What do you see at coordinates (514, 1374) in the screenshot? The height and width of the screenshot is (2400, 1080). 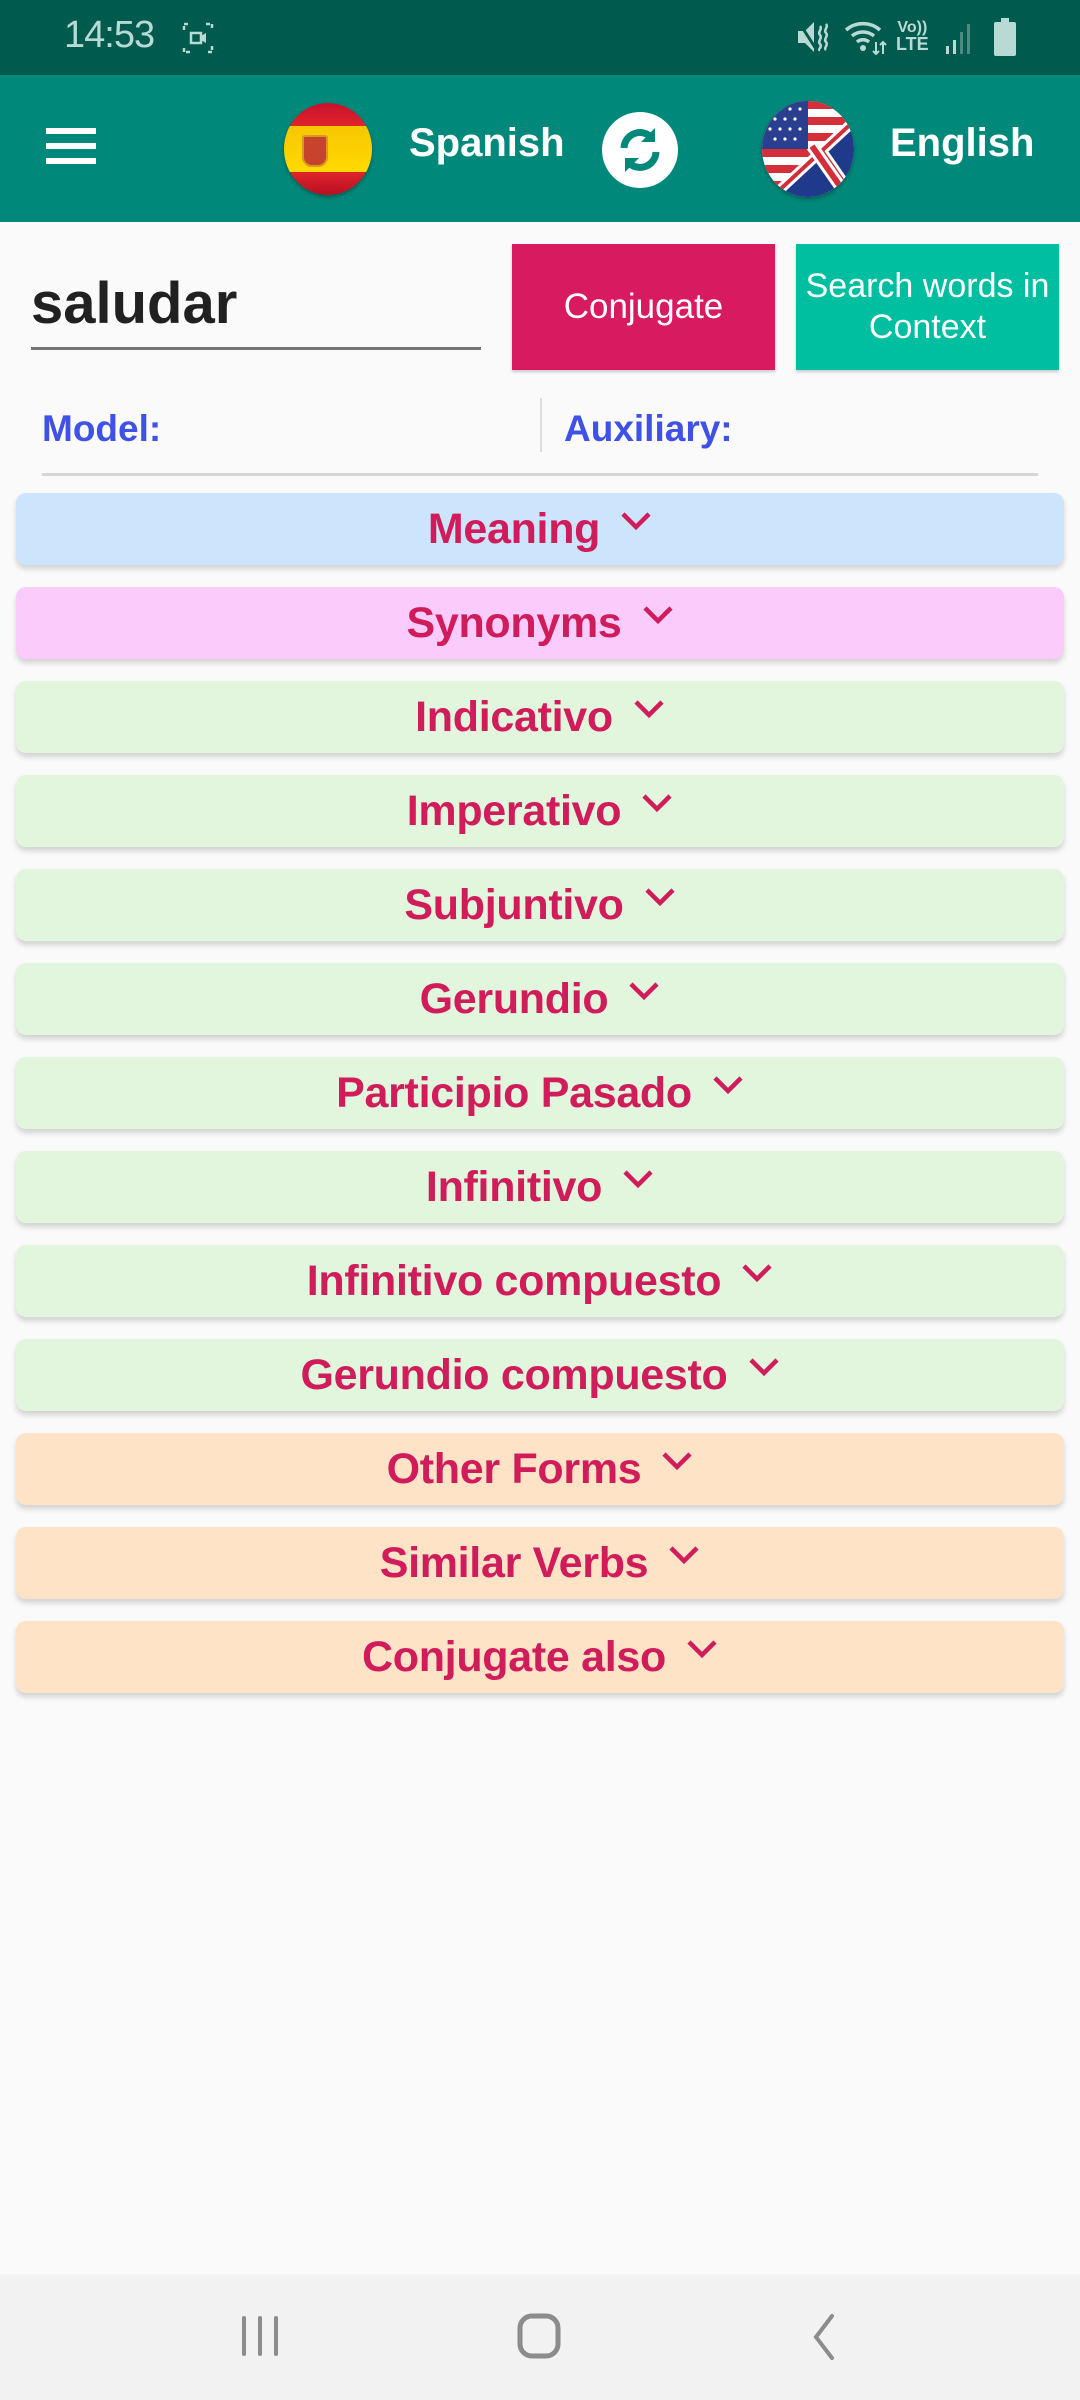 I see `section-label: Gerundio compuesto` at bounding box center [514, 1374].